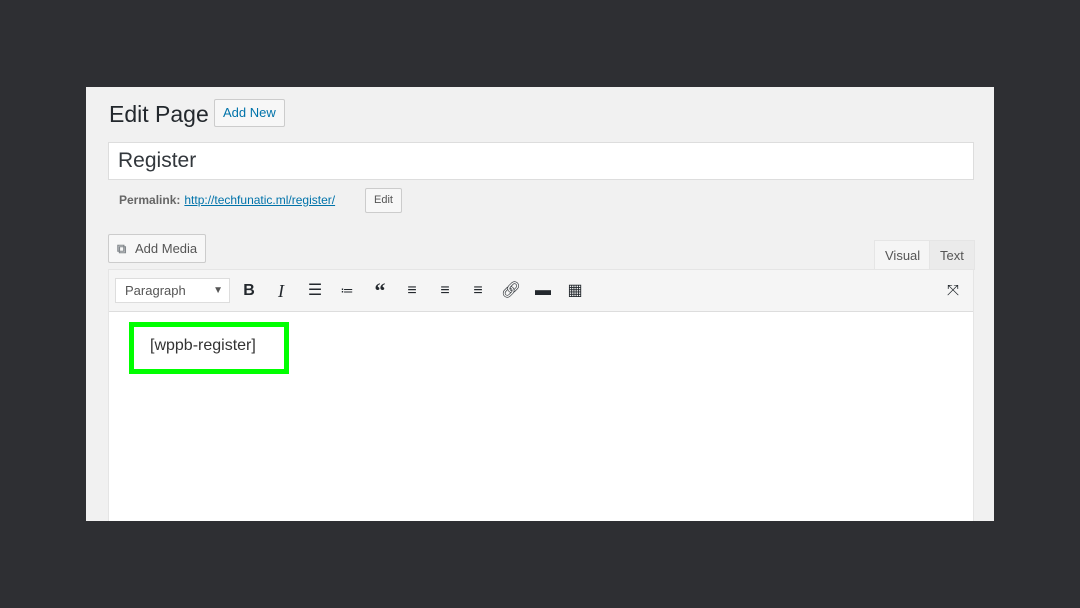 This screenshot has width=1080, height=608. I want to click on add-media-button: ⧉ Add Media, so click(157, 248).